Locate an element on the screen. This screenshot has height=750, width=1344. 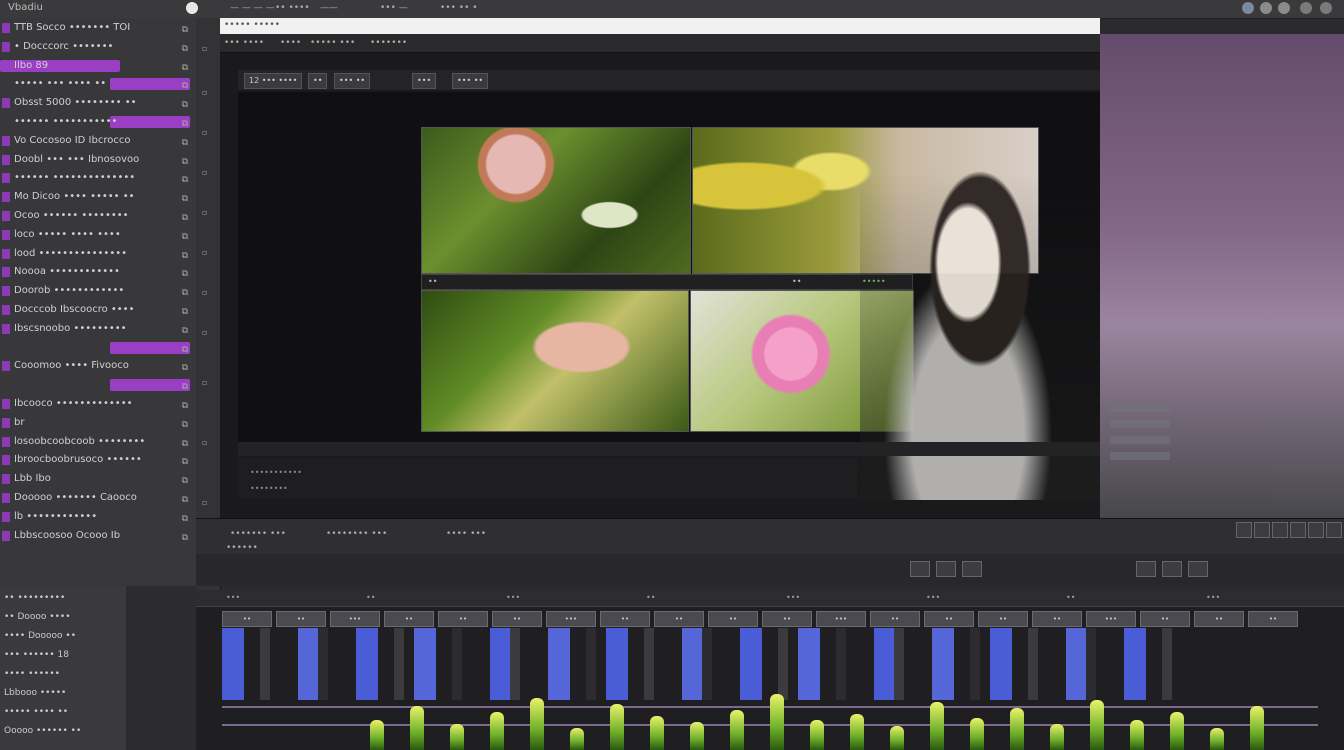
menu-item-1: — — — — is located at coordinates (252, 8).